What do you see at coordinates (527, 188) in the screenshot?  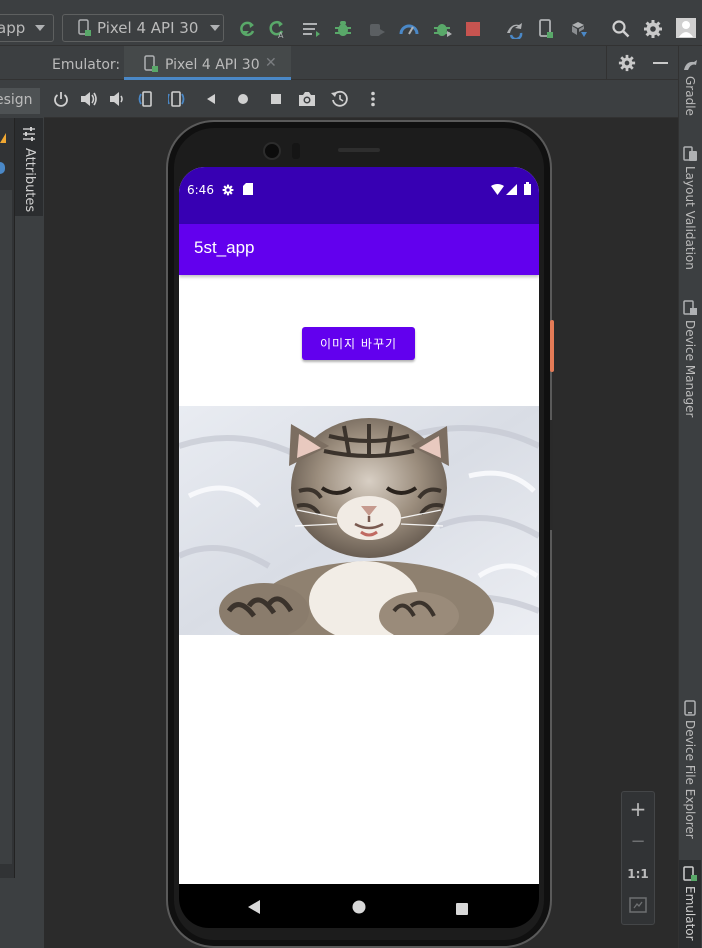 I see `battery-icon` at bounding box center [527, 188].